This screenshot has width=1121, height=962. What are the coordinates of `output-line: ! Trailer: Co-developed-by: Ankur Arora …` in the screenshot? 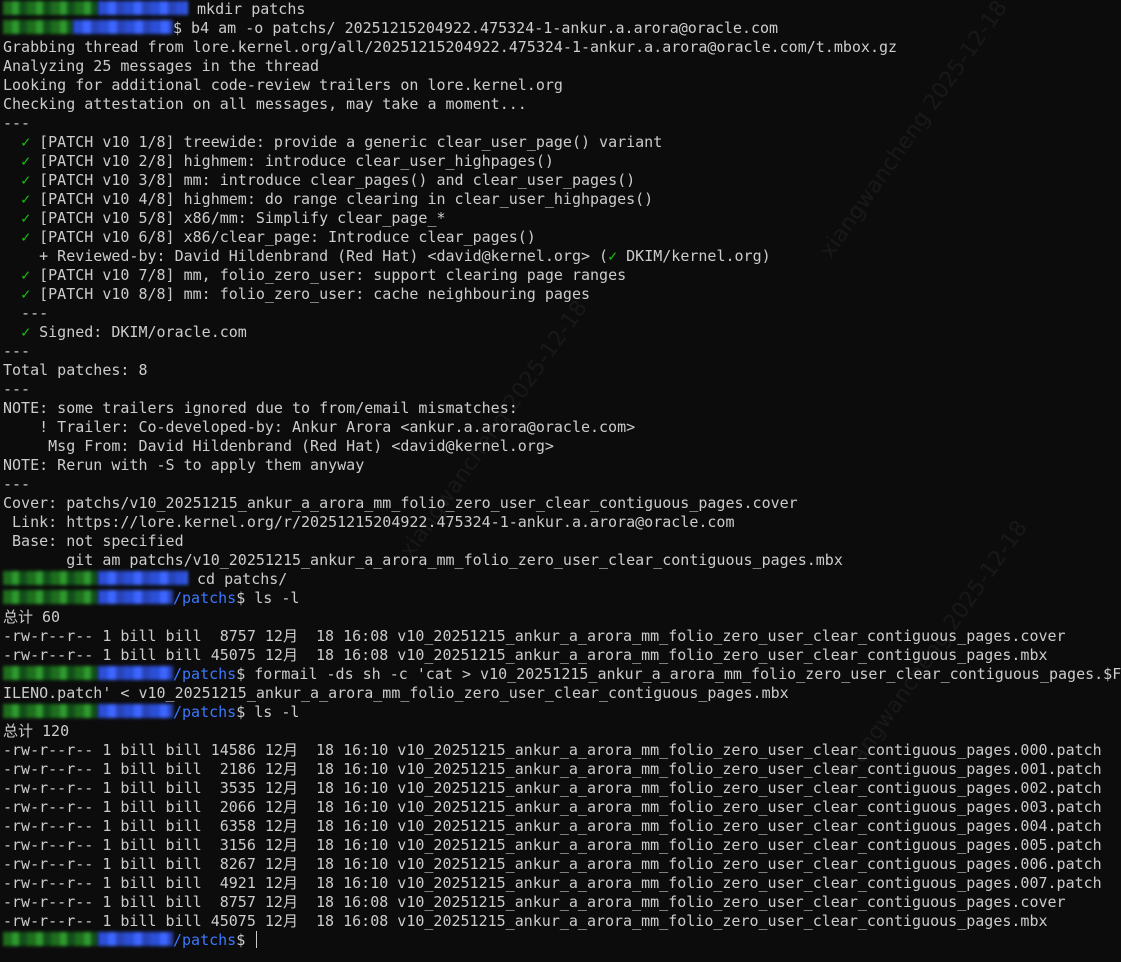 It's located at (319, 427).